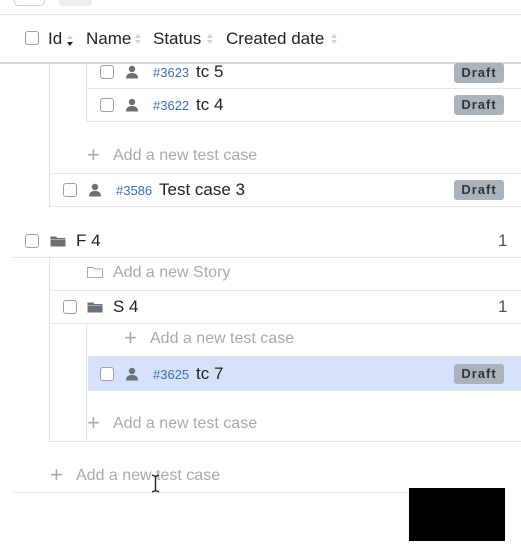  I want to click on sort-desc-icon, so click(70, 39).